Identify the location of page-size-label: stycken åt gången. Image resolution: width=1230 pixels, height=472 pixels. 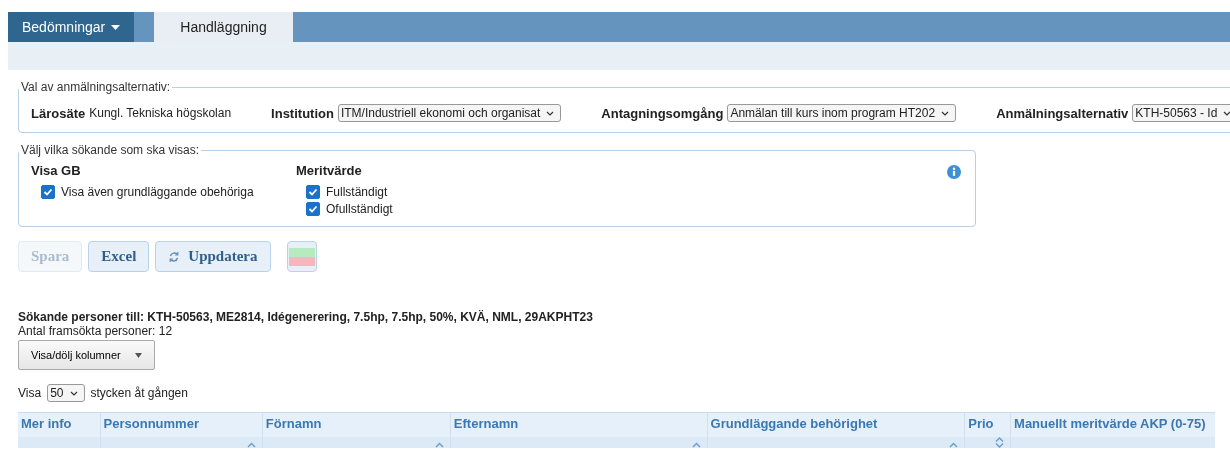
(139, 393).